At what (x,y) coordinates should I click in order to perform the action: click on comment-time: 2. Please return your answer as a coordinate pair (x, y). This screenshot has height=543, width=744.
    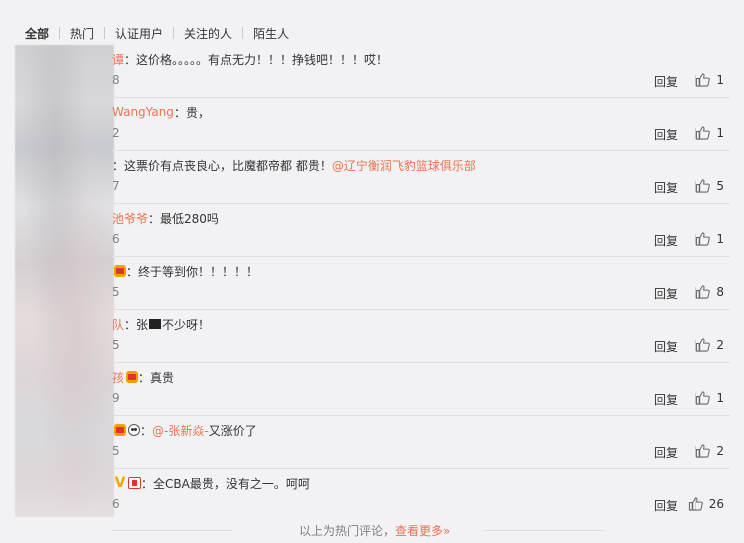
    Looking at the image, I should click on (116, 133).